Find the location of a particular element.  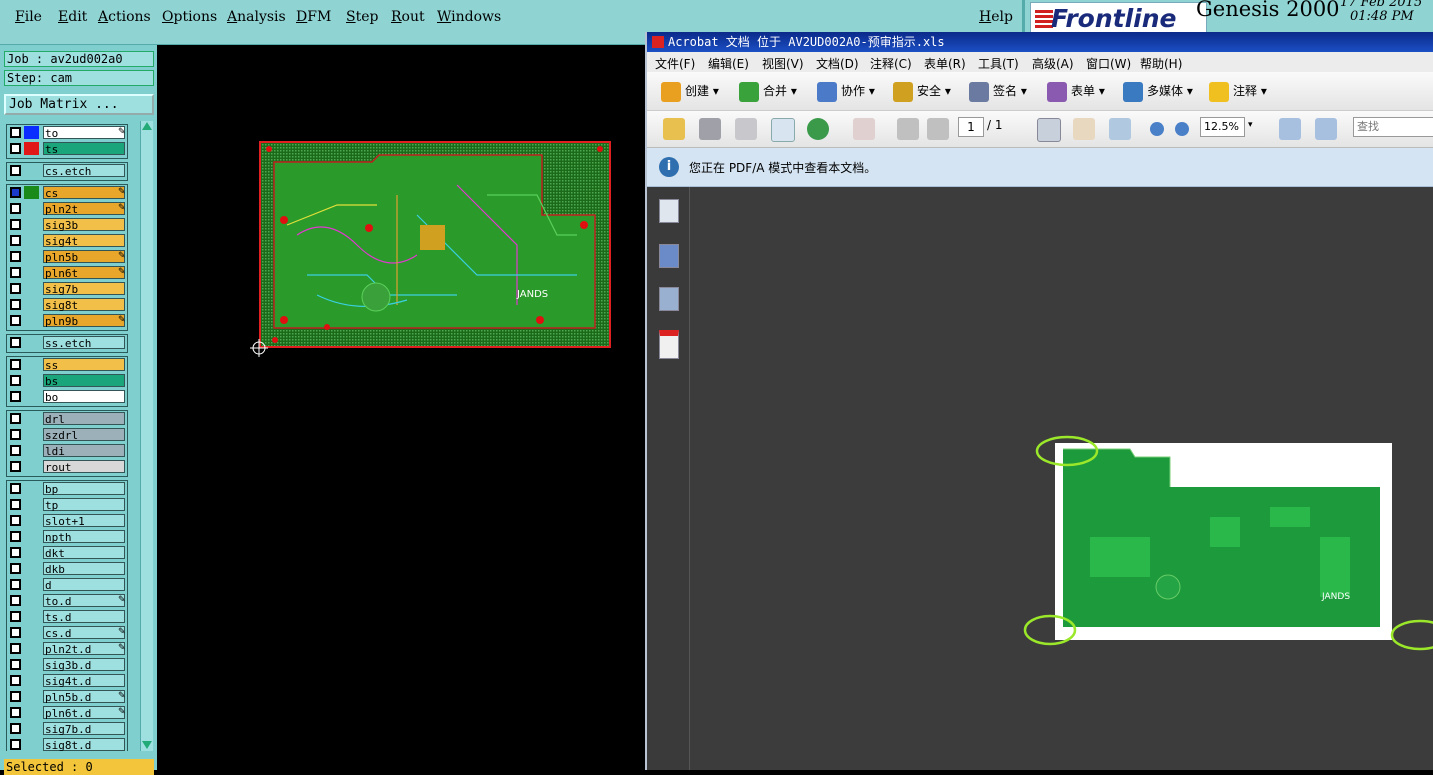

layer-row: pln5b.d ✎ is located at coordinates (67, 696).